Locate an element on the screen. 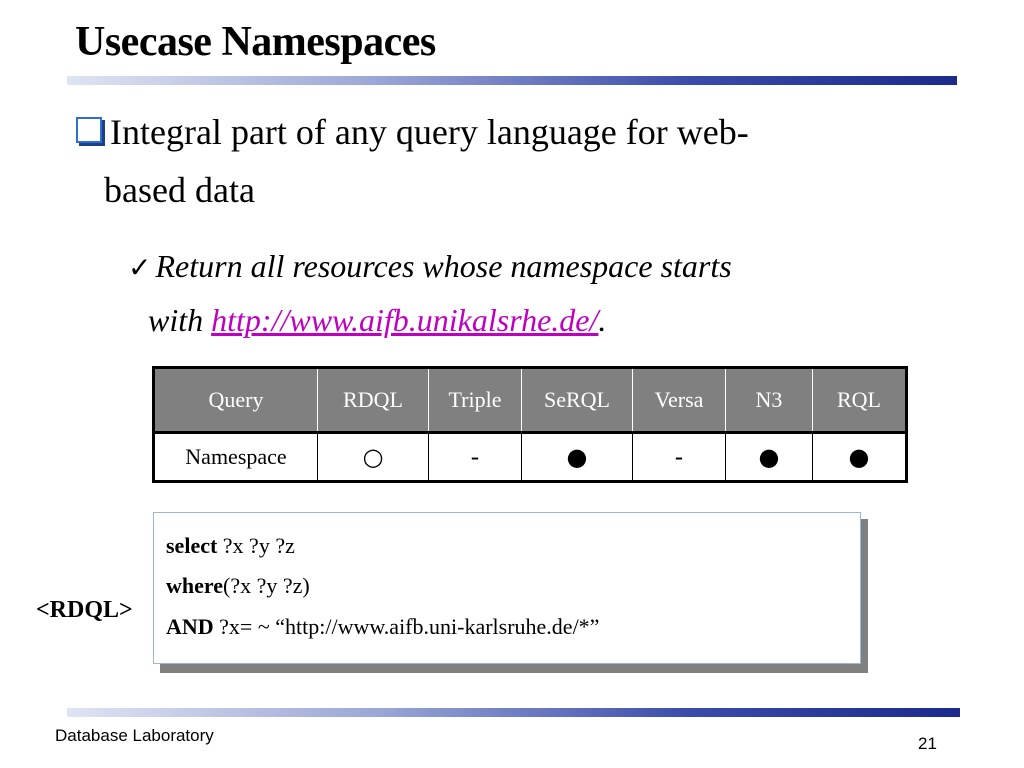 This screenshot has height=768, width=1024. table-row: Namespace ○ - ● - ● ● is located at coordinates (530, 457).